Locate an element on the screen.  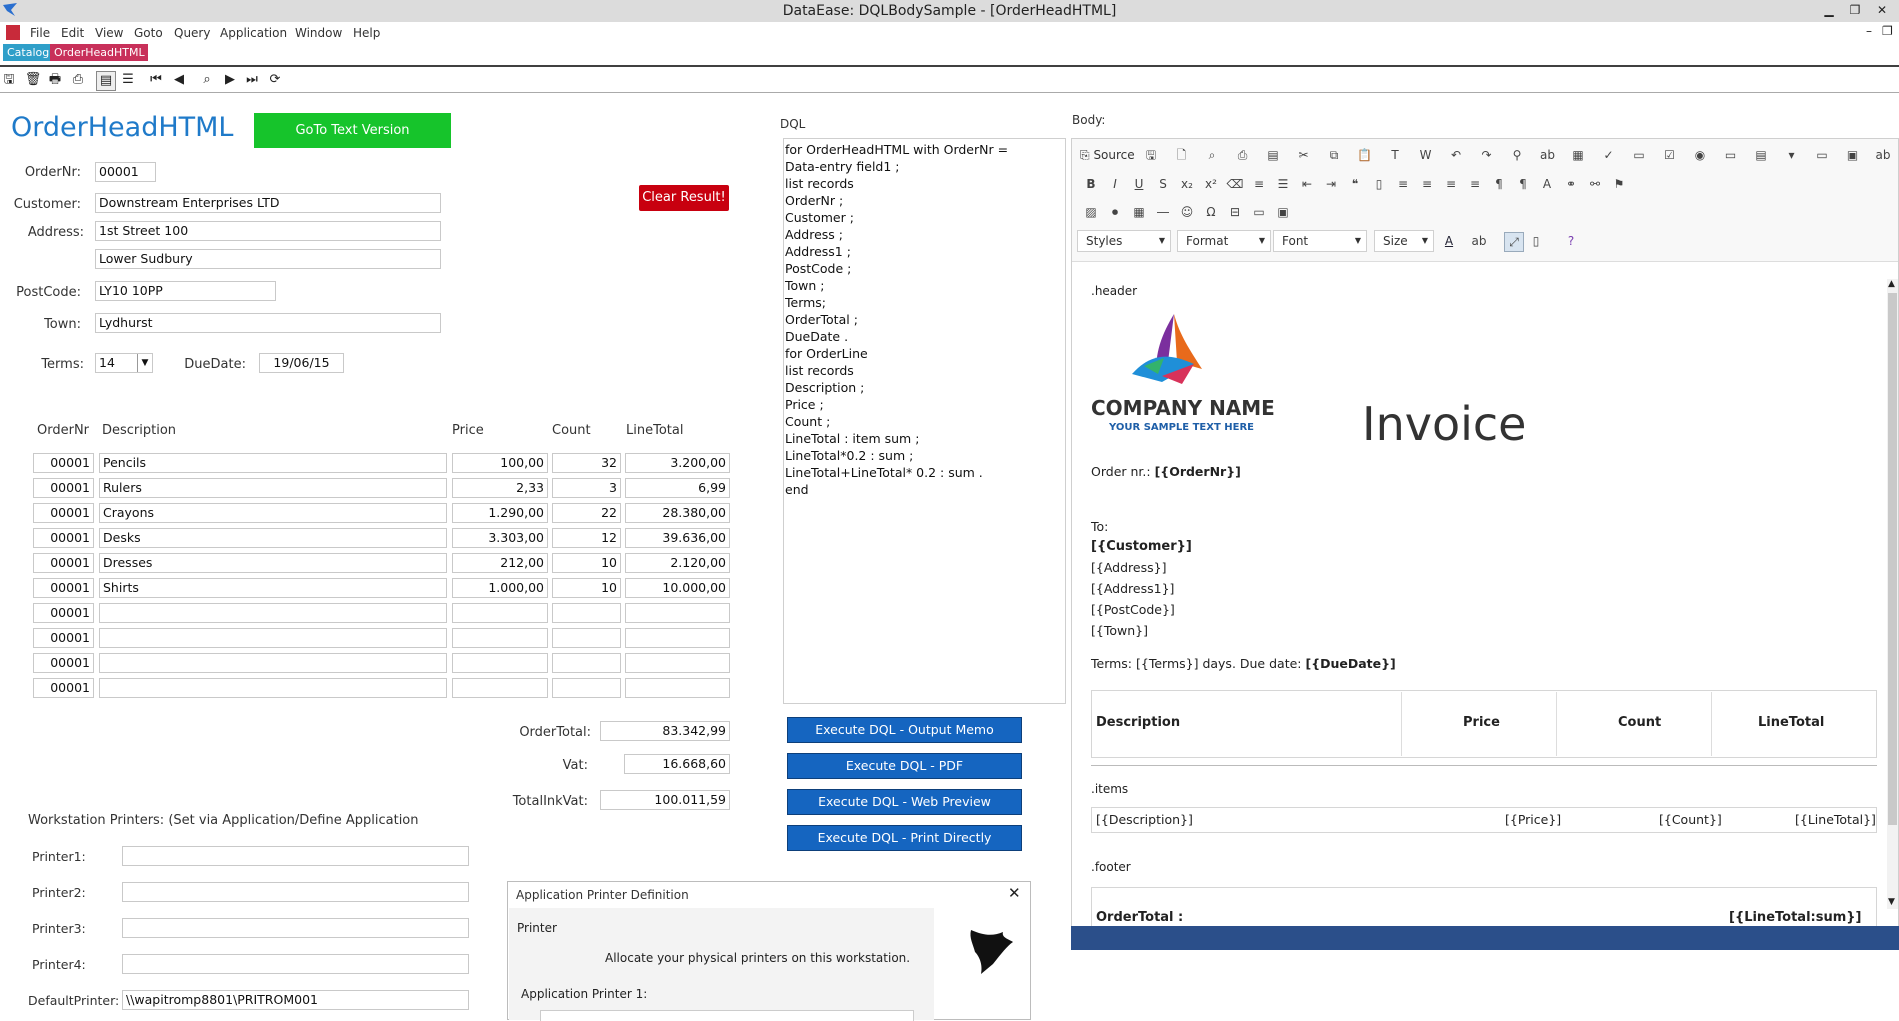
editor-scrollbar: ▲ ▼ is located at coordinates (1892, 594).